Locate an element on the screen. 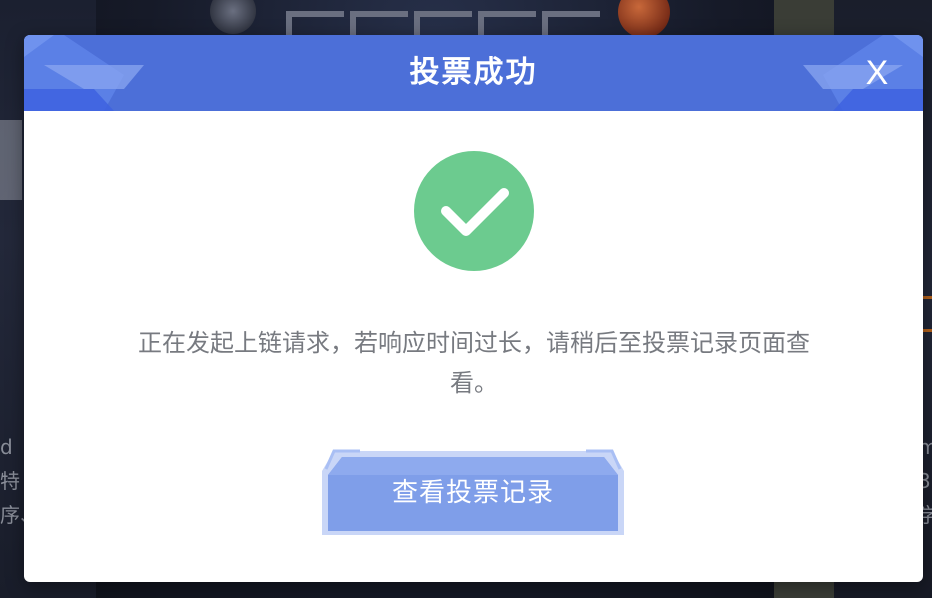 This screenshot has height=598, width=932. dialog-title: 投票成功 is located at coordinates (473, 72).